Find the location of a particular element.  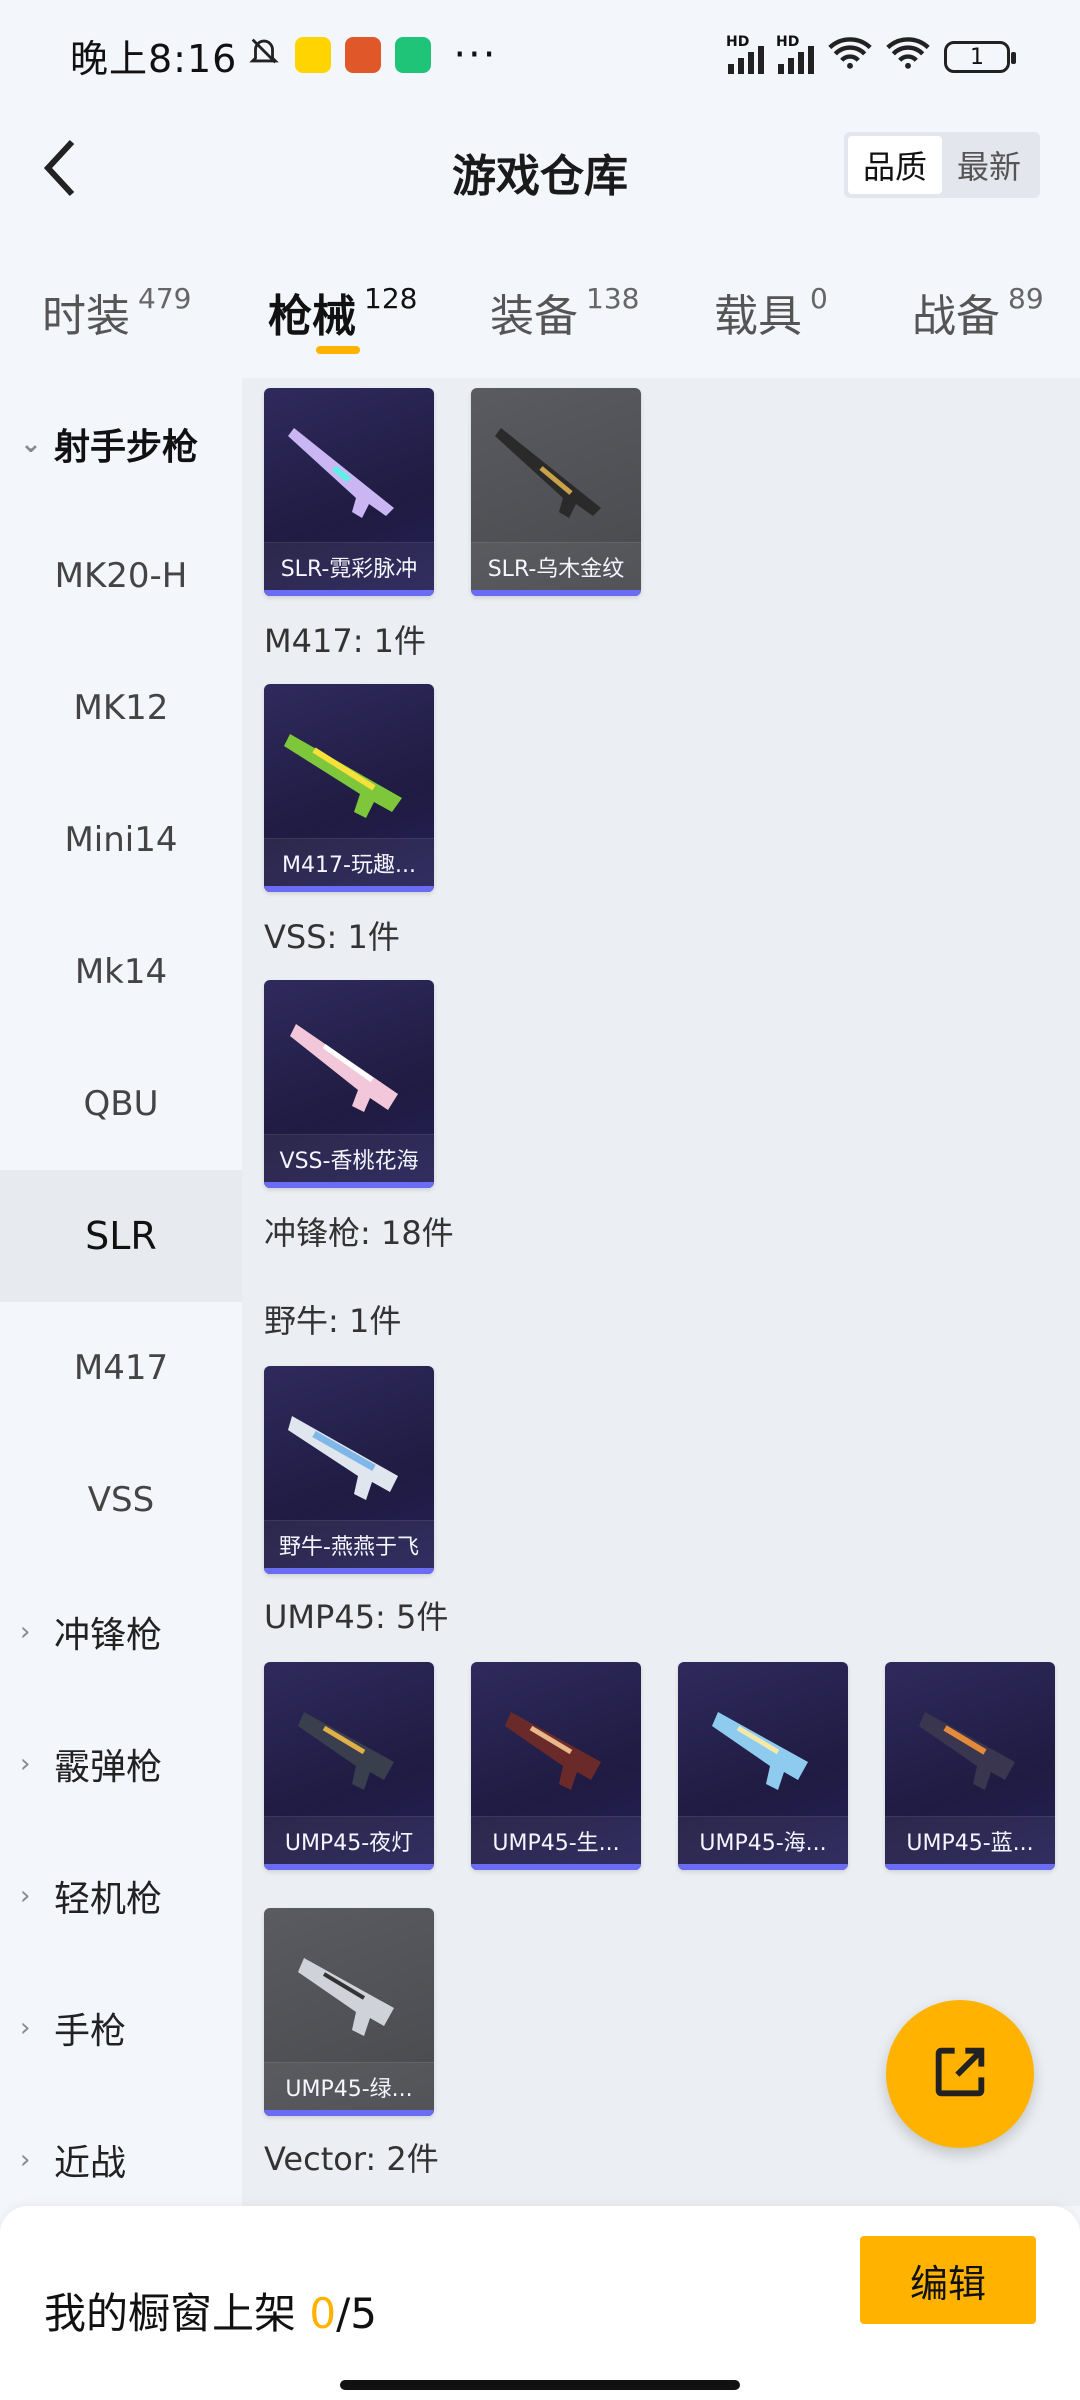

card-row: VSS-香桃花海 is located at coordinates (349, 1084).